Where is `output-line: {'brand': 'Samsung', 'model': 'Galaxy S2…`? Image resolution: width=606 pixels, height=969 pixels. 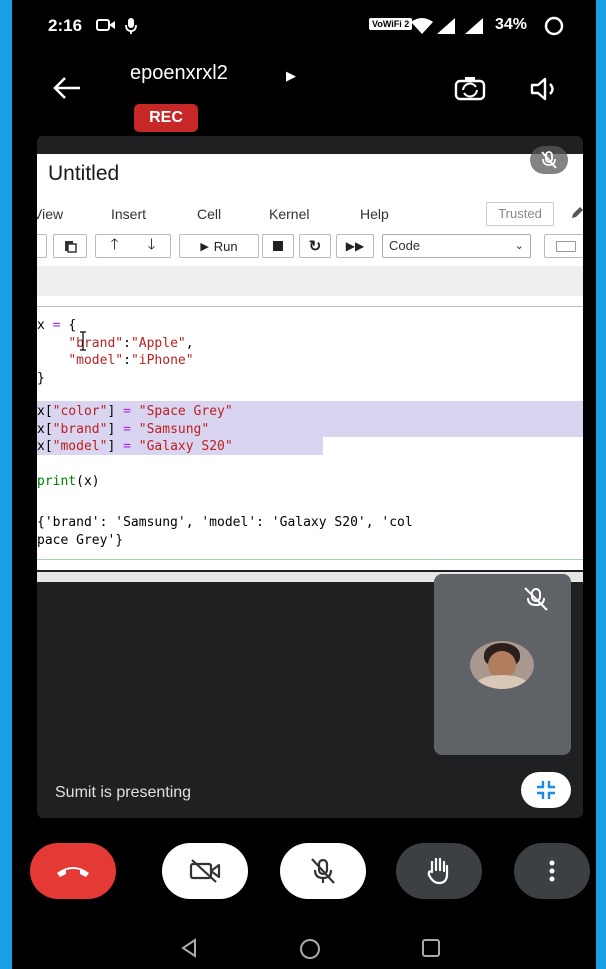 output-line: {'brand': 'Samsung', 'model': 'Galaxy S2… is located at coordinates (225, 522).